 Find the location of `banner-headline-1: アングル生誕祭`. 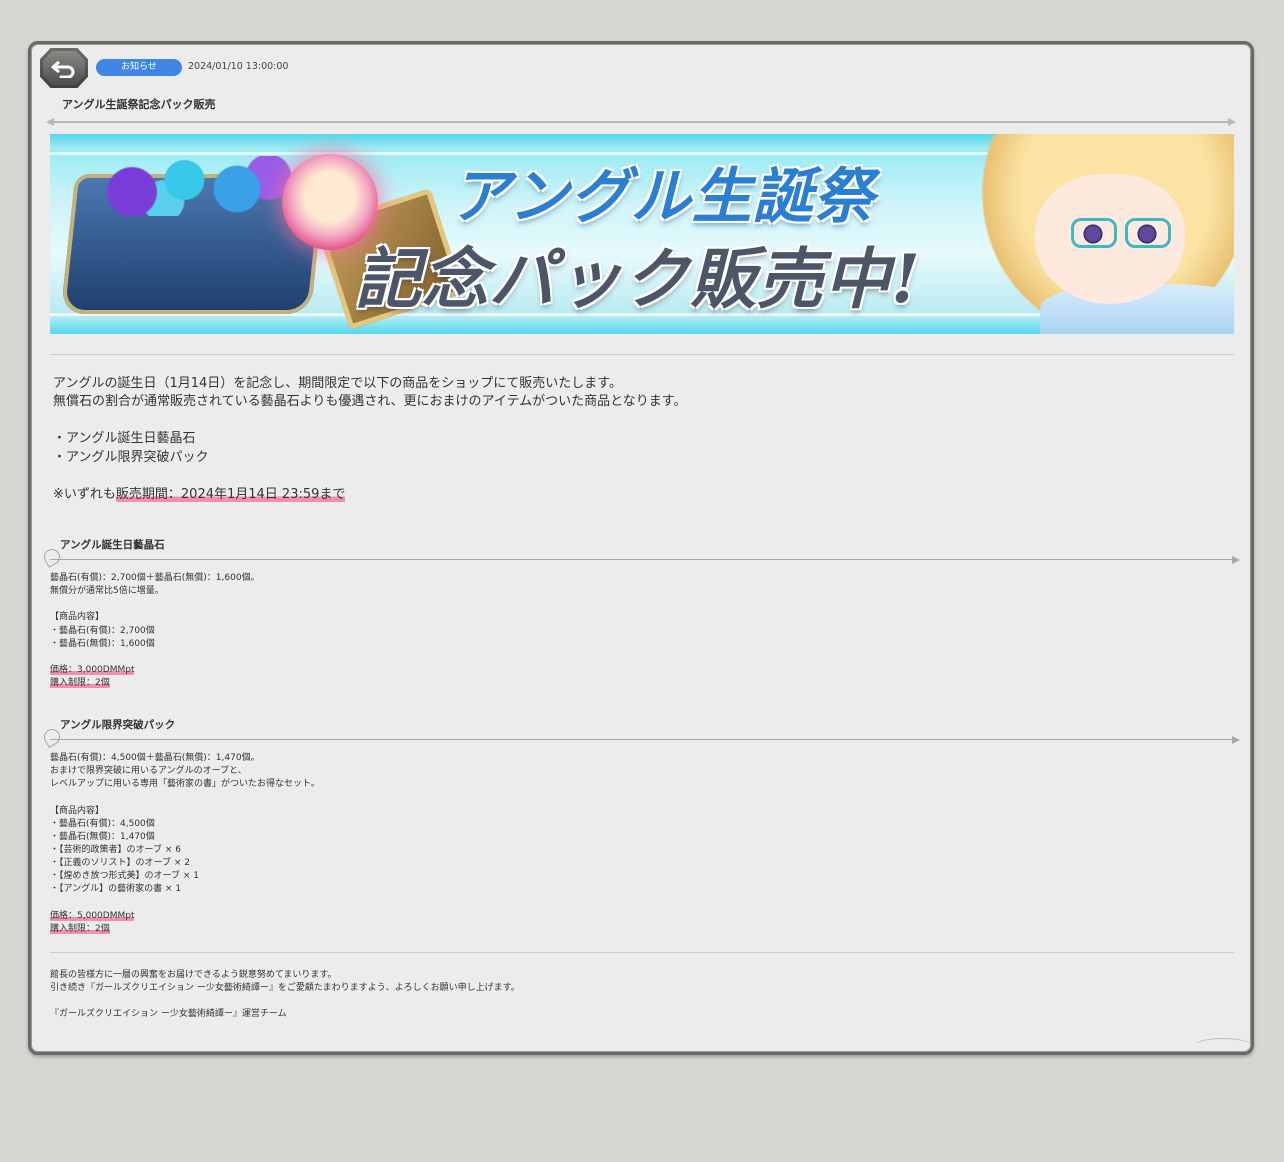

banner-headline-1: アングル生誕祭 is located at coordinates (662, 197).